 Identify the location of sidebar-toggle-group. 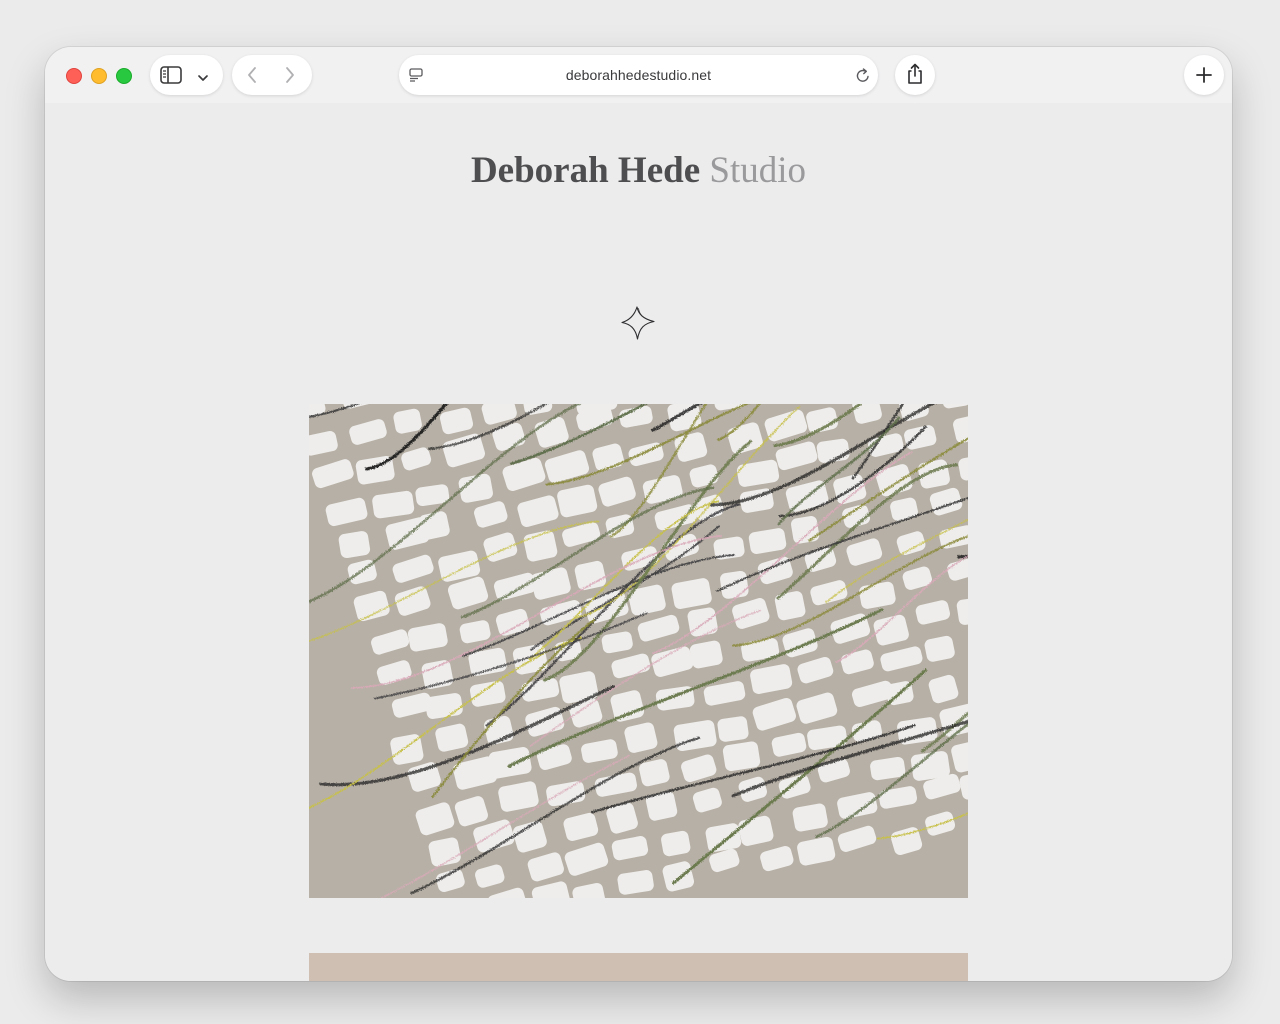
(186, 75).